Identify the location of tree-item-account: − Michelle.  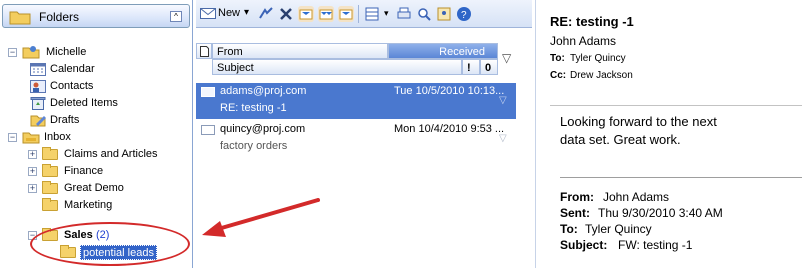
(83, 52).